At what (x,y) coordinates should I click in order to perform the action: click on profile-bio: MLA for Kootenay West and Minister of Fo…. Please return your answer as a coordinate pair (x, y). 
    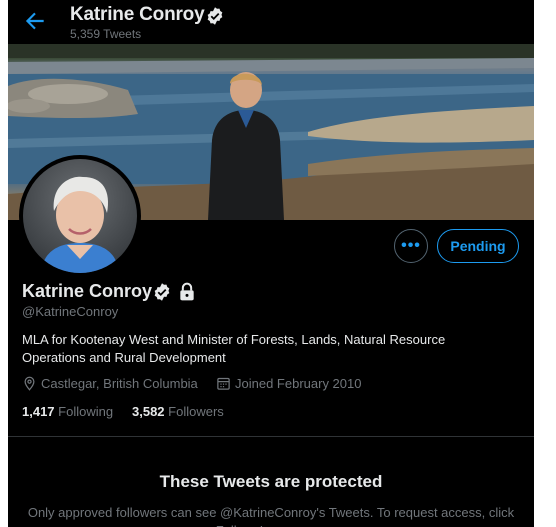
    Looking at the image, I should click on (234, 348).